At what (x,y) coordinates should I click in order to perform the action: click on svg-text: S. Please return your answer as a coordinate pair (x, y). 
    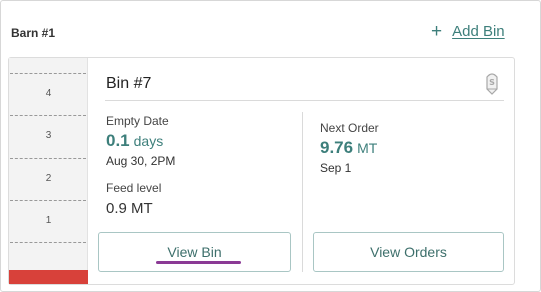
    Looking at the image, I should click on (492, 82).